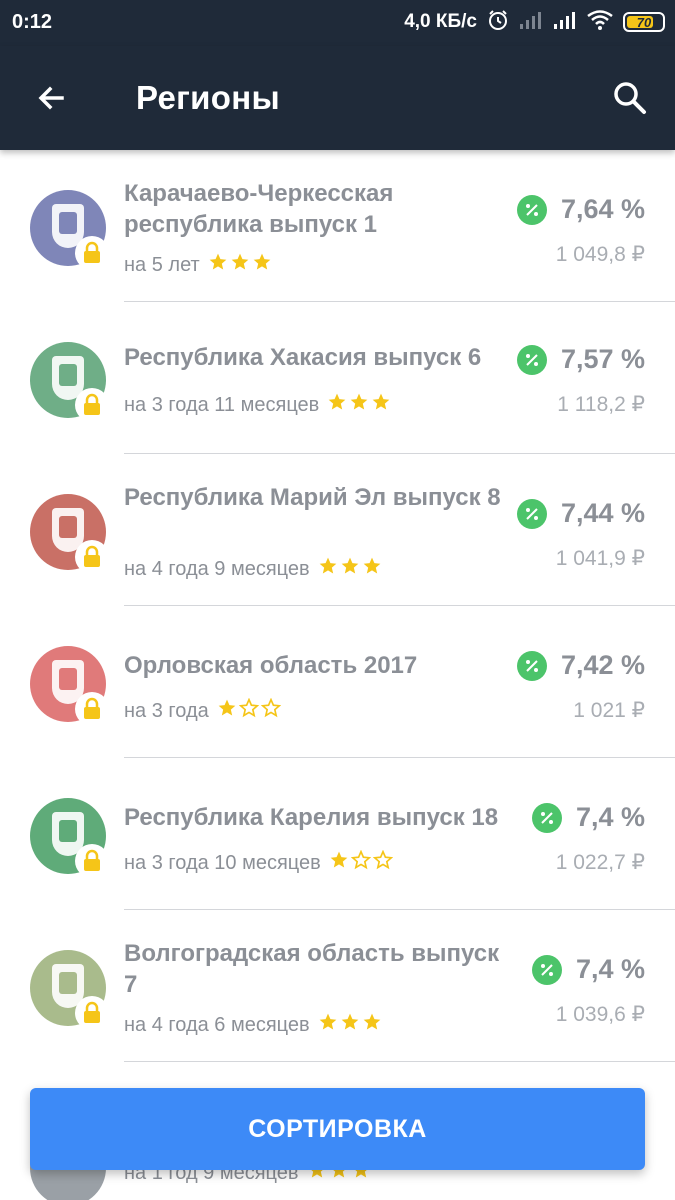  I want to click on bond-term-line: на 3 года, so click(203, 710).